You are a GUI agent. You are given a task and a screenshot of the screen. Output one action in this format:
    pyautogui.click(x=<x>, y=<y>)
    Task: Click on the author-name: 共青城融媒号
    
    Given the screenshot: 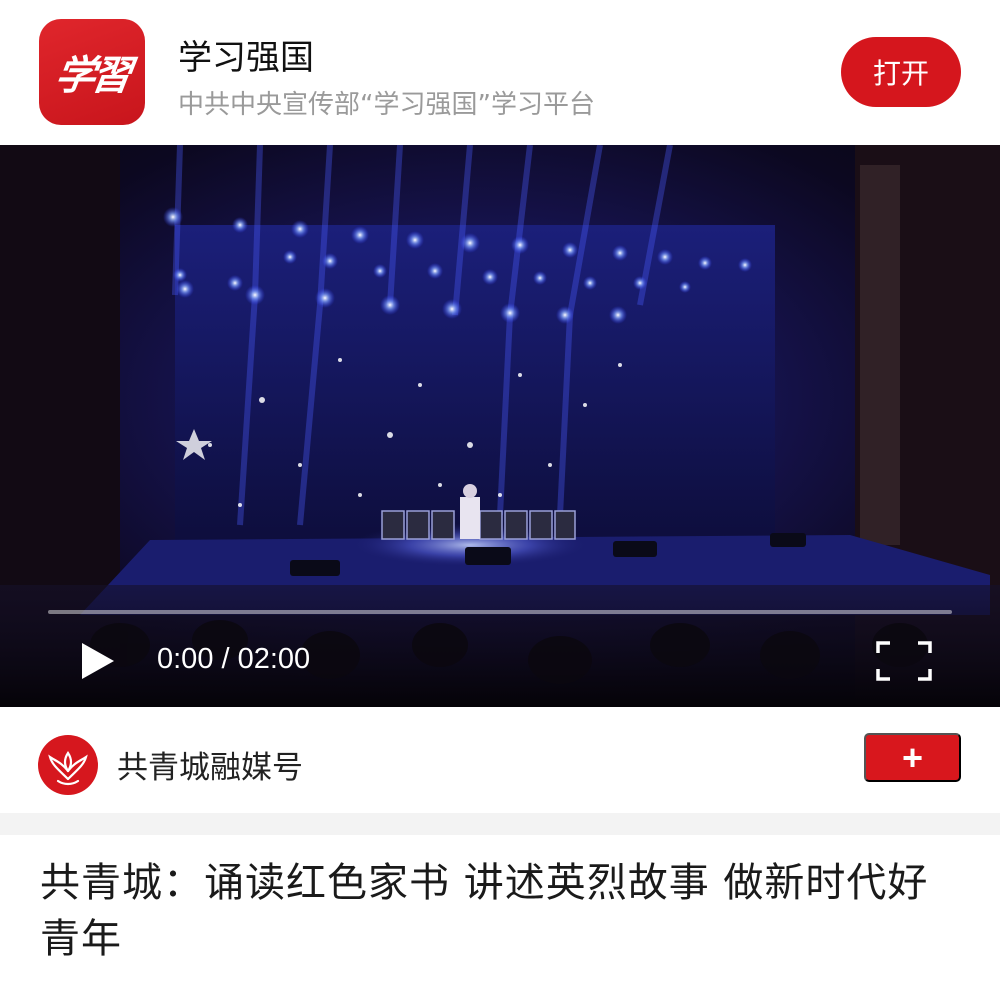 What is the action you would take?
    pyautogui.click(x=210, y=764)
    